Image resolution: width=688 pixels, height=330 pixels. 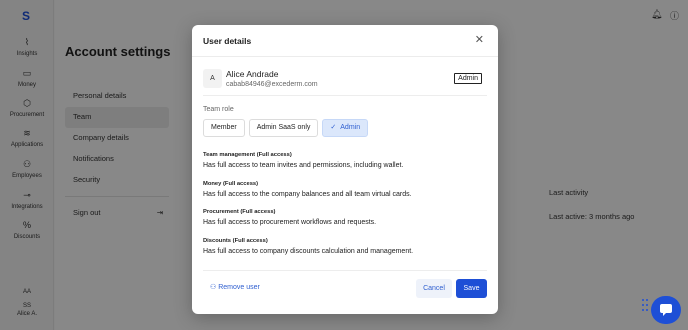 I want to click on role-badge: Admin, so click(x=468, y=78).